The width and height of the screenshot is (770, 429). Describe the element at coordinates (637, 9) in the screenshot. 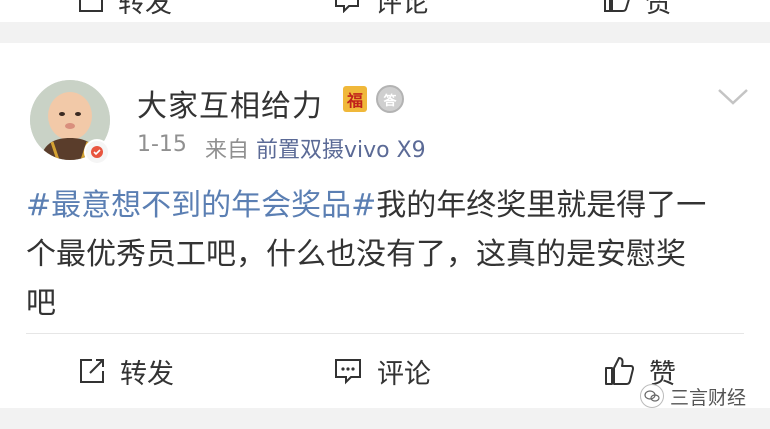

I see `prev-like-button: 赞` at that location.